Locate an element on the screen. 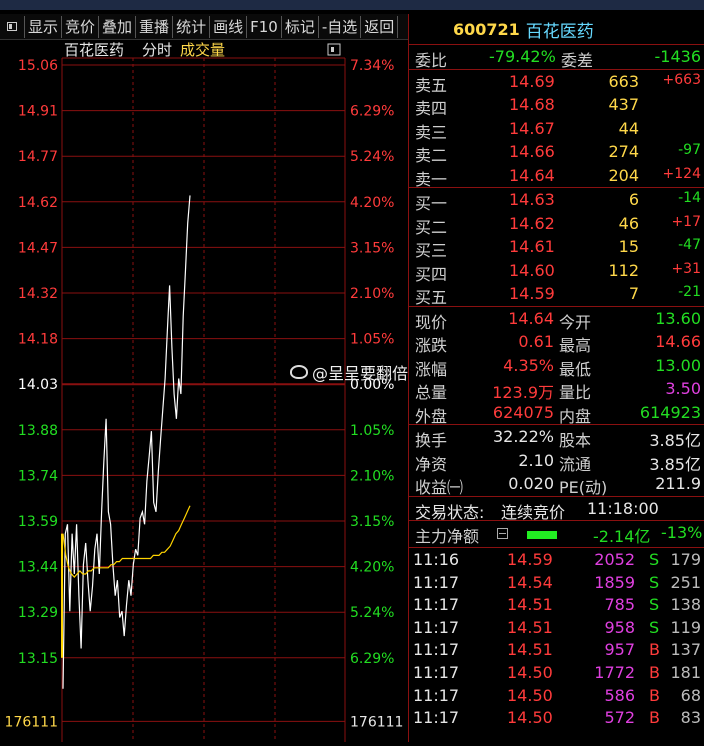 The width and height of the screenshot is (704, 746). pct-tick-label: 3.15% is located at coordinates (372, 522).